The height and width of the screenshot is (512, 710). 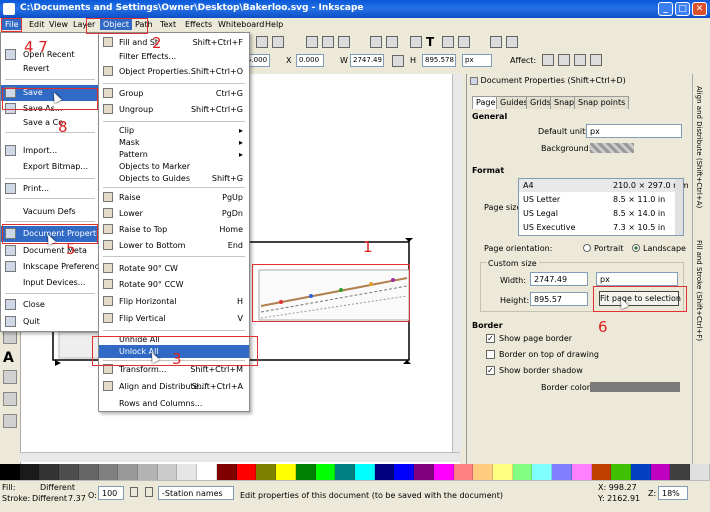 What do you see at coordinates (196, 493) in the screenshot?
I see `layer-select: -Station names` at bounding box center [196, 493].